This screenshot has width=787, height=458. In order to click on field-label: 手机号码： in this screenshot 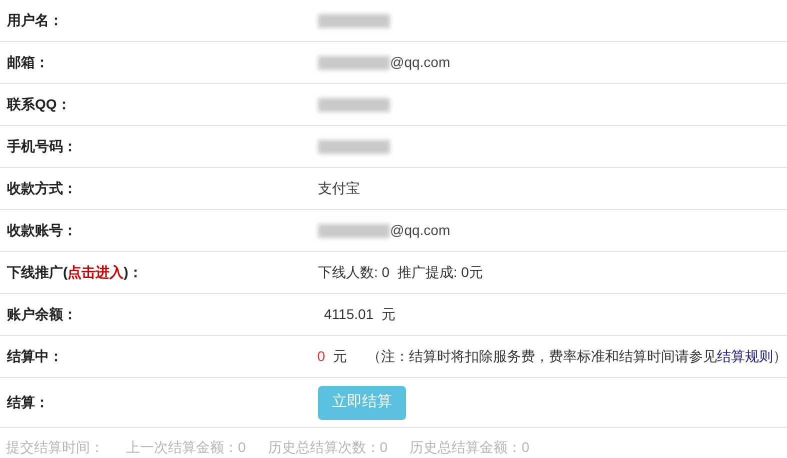, I will do `click(42, 146)`.